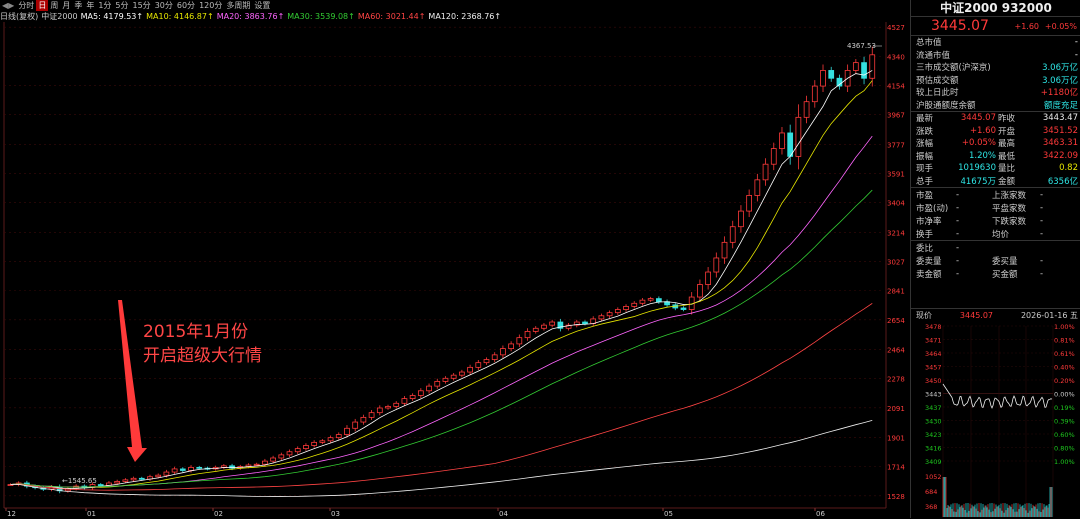 This screenshot has width=1080, height=519. What do you see at coordinates (1076, 54) in the screenshot?
I see `fund-value: -` at bounding box center [1076, 54].